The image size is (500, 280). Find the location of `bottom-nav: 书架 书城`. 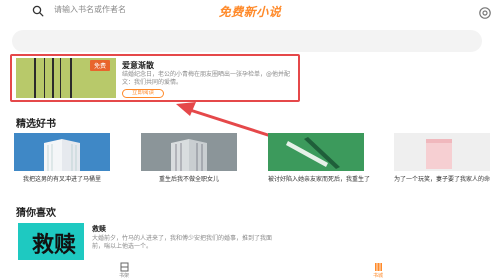

bottom-nav: 书架 书城 is located at coordinates (250, 270).